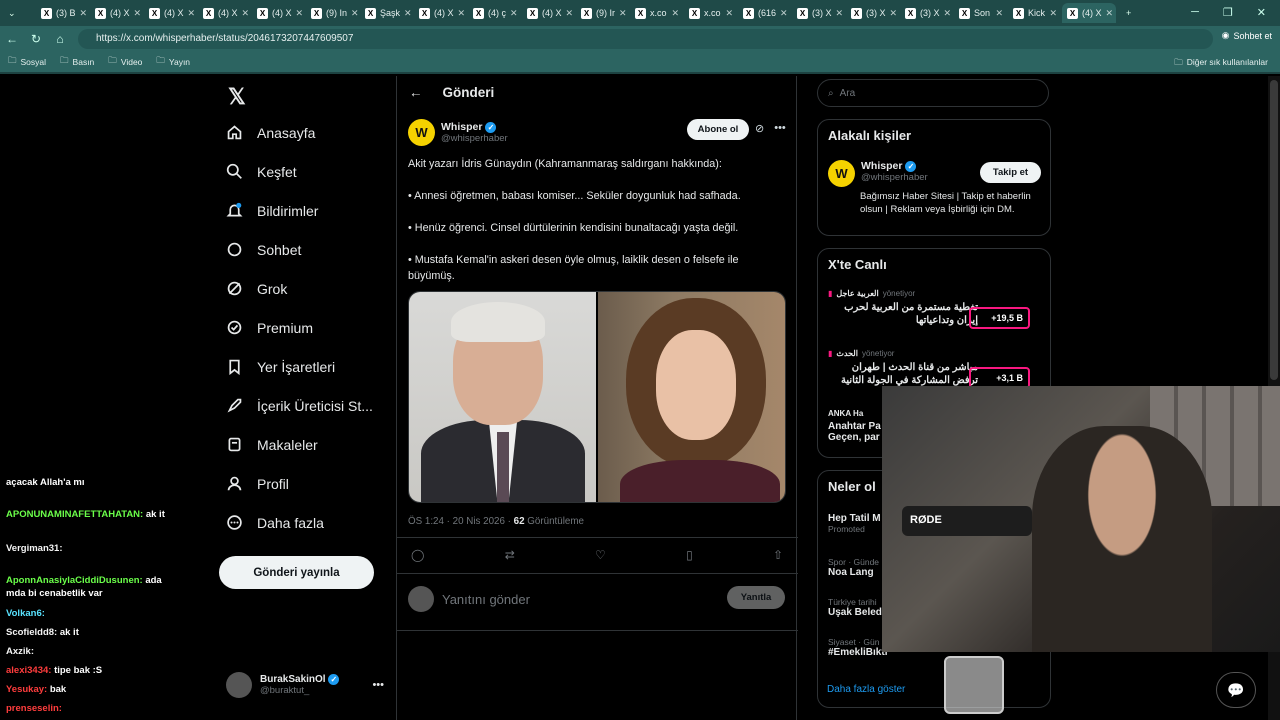 The width and height of the screenshot is (1280, 720). Describe the element at coordinates (981, 13) in the screenshot. I see `browser-tab: X Son ✕` at that location.